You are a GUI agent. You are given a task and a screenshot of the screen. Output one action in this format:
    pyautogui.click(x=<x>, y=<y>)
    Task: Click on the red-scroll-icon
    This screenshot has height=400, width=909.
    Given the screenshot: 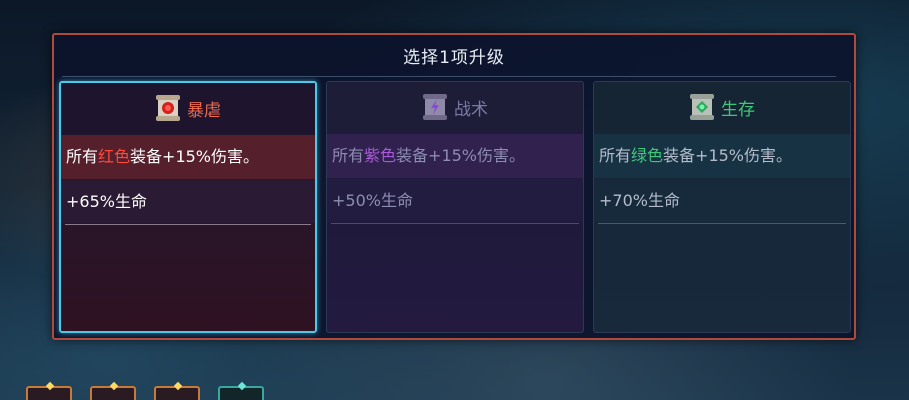 What is the action you would take?
    pyautogui.click(x=168, y=108)
    